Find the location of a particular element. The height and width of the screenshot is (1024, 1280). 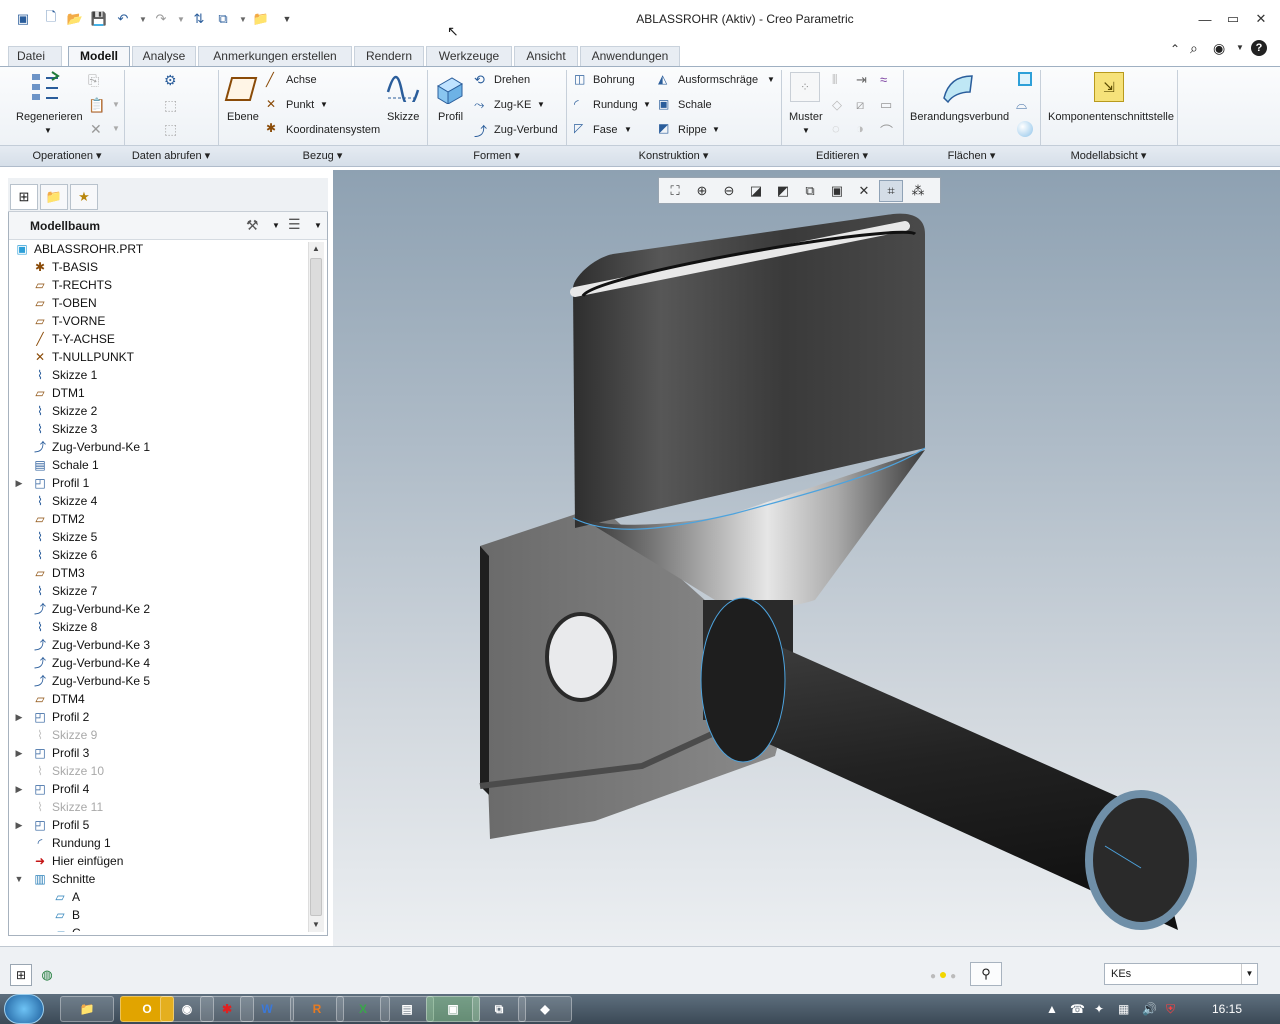

pattern-button: Muster is located at coordinates (806, 117).